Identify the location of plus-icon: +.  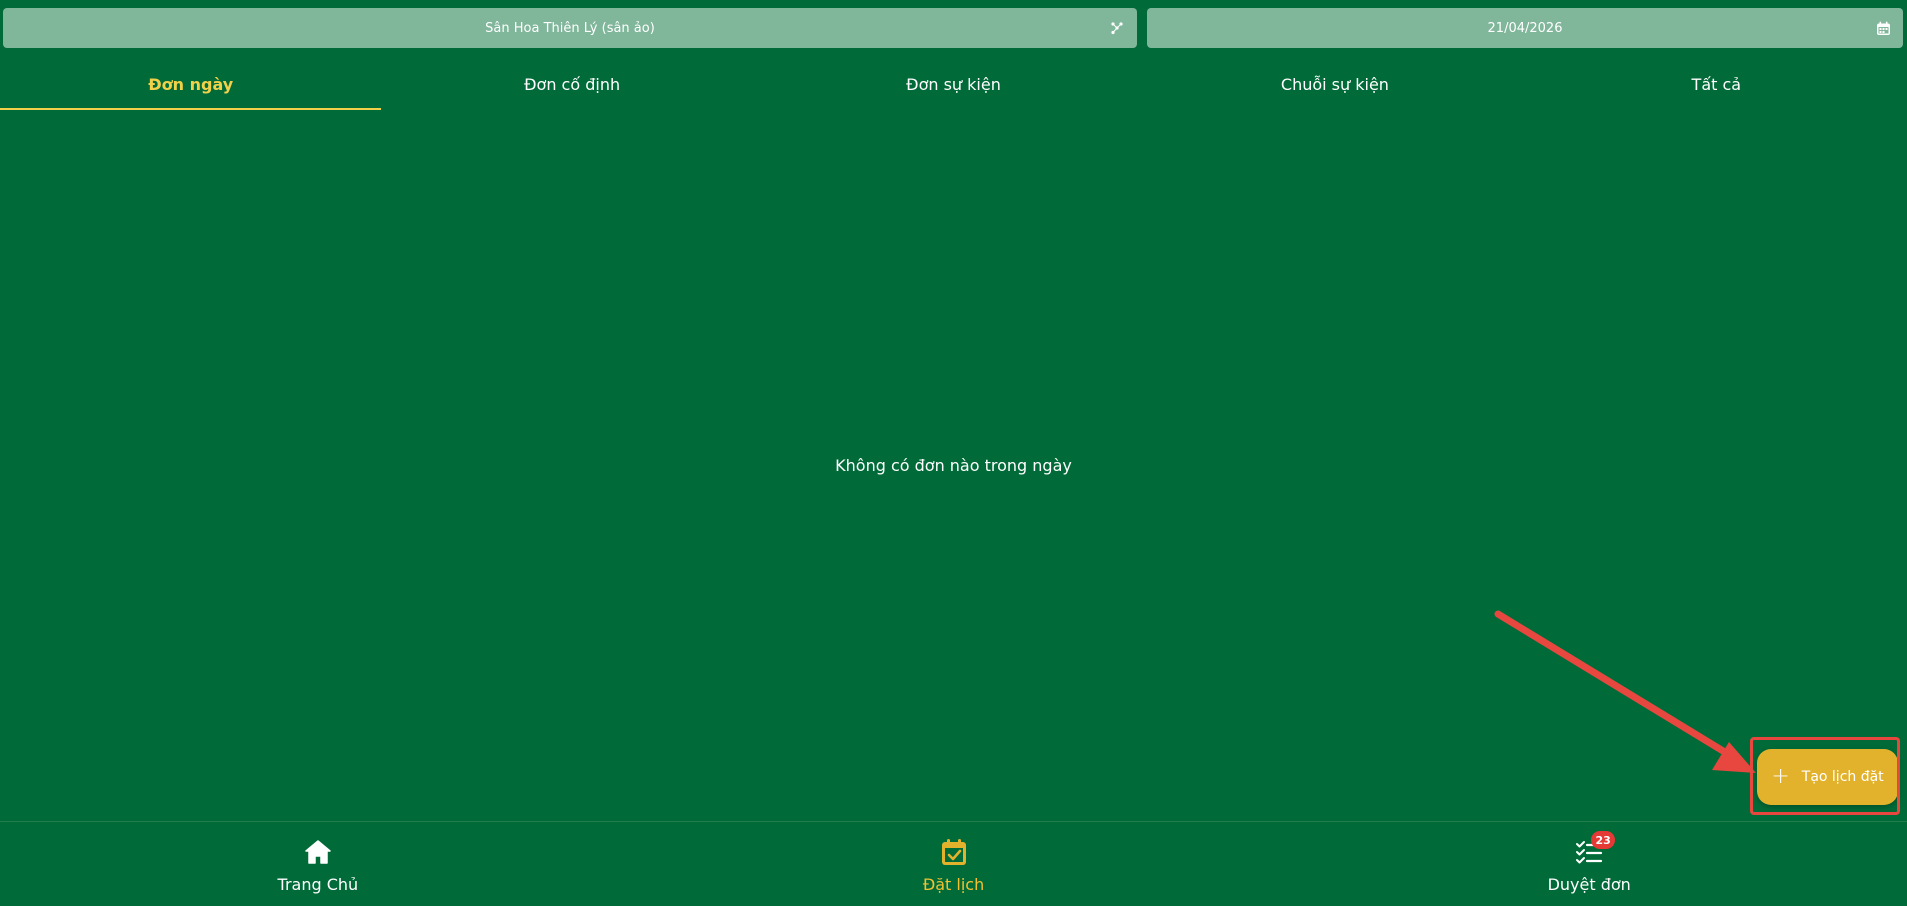
(1780, 776).